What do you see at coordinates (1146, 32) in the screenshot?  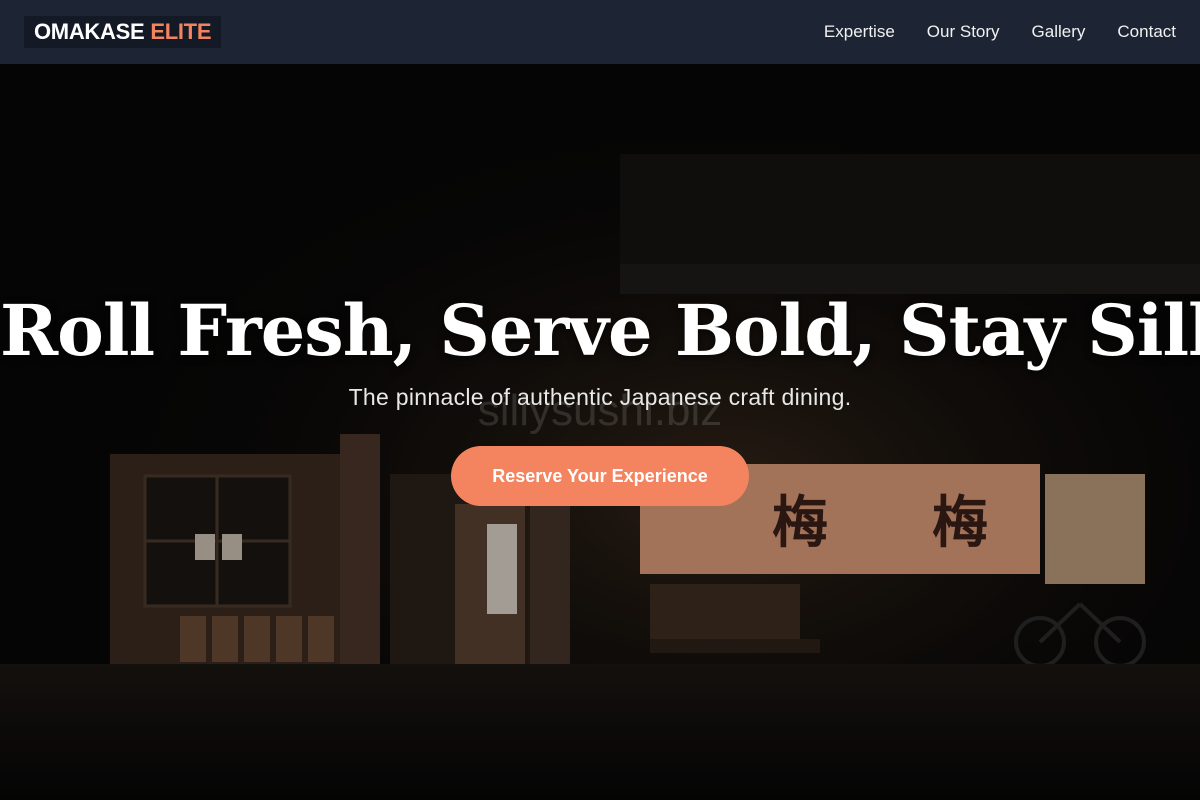 I see `nav-link-contact: Contact` at bounding box center [1146, 32].